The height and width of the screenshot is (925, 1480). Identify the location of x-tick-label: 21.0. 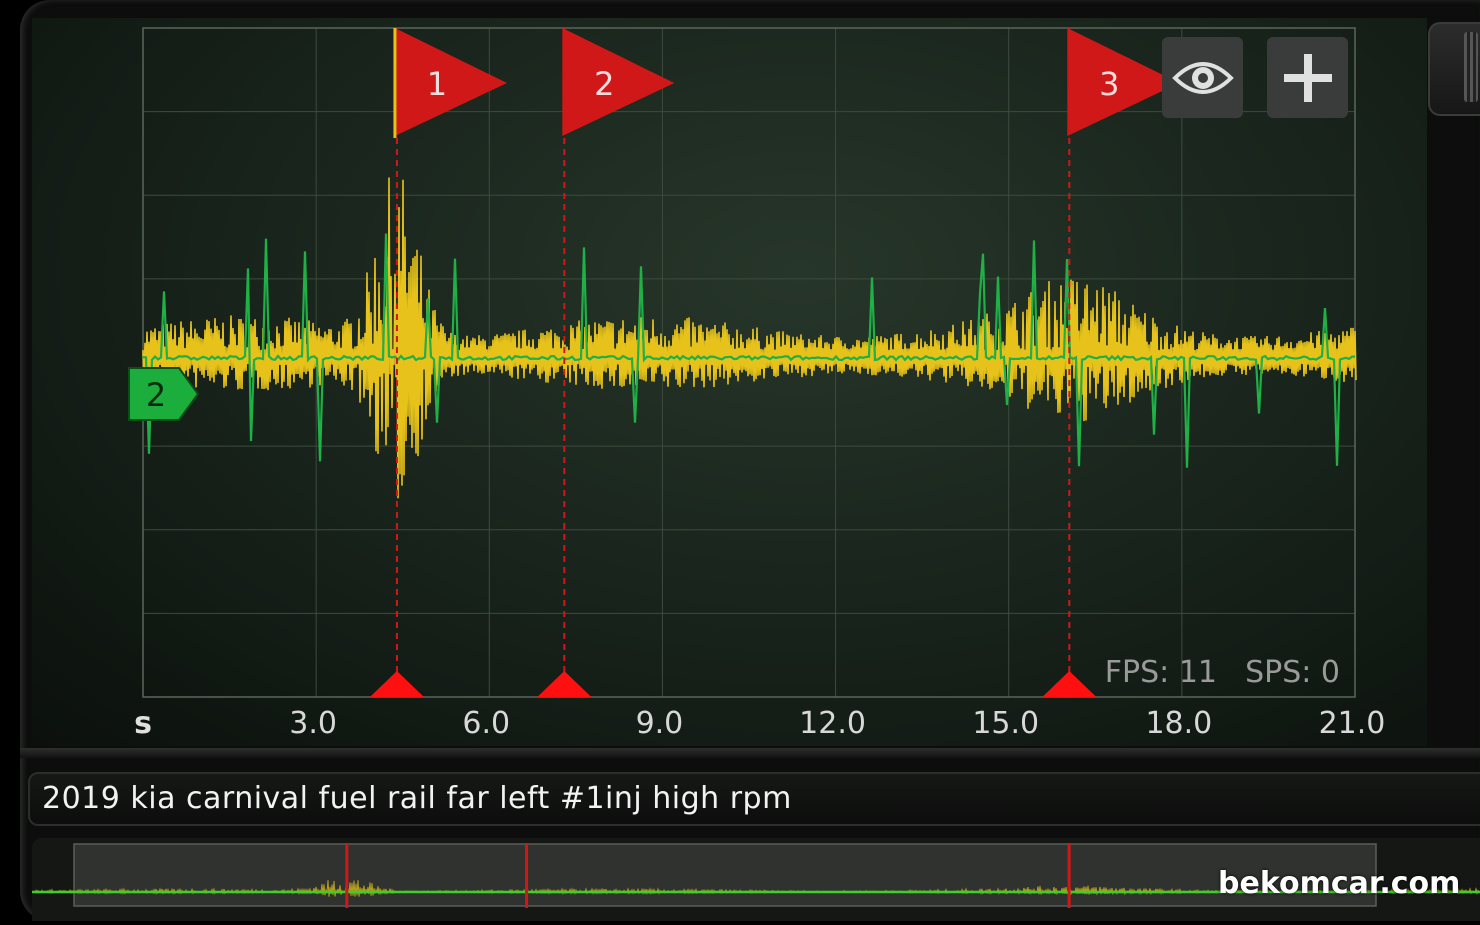
(1352, 723).